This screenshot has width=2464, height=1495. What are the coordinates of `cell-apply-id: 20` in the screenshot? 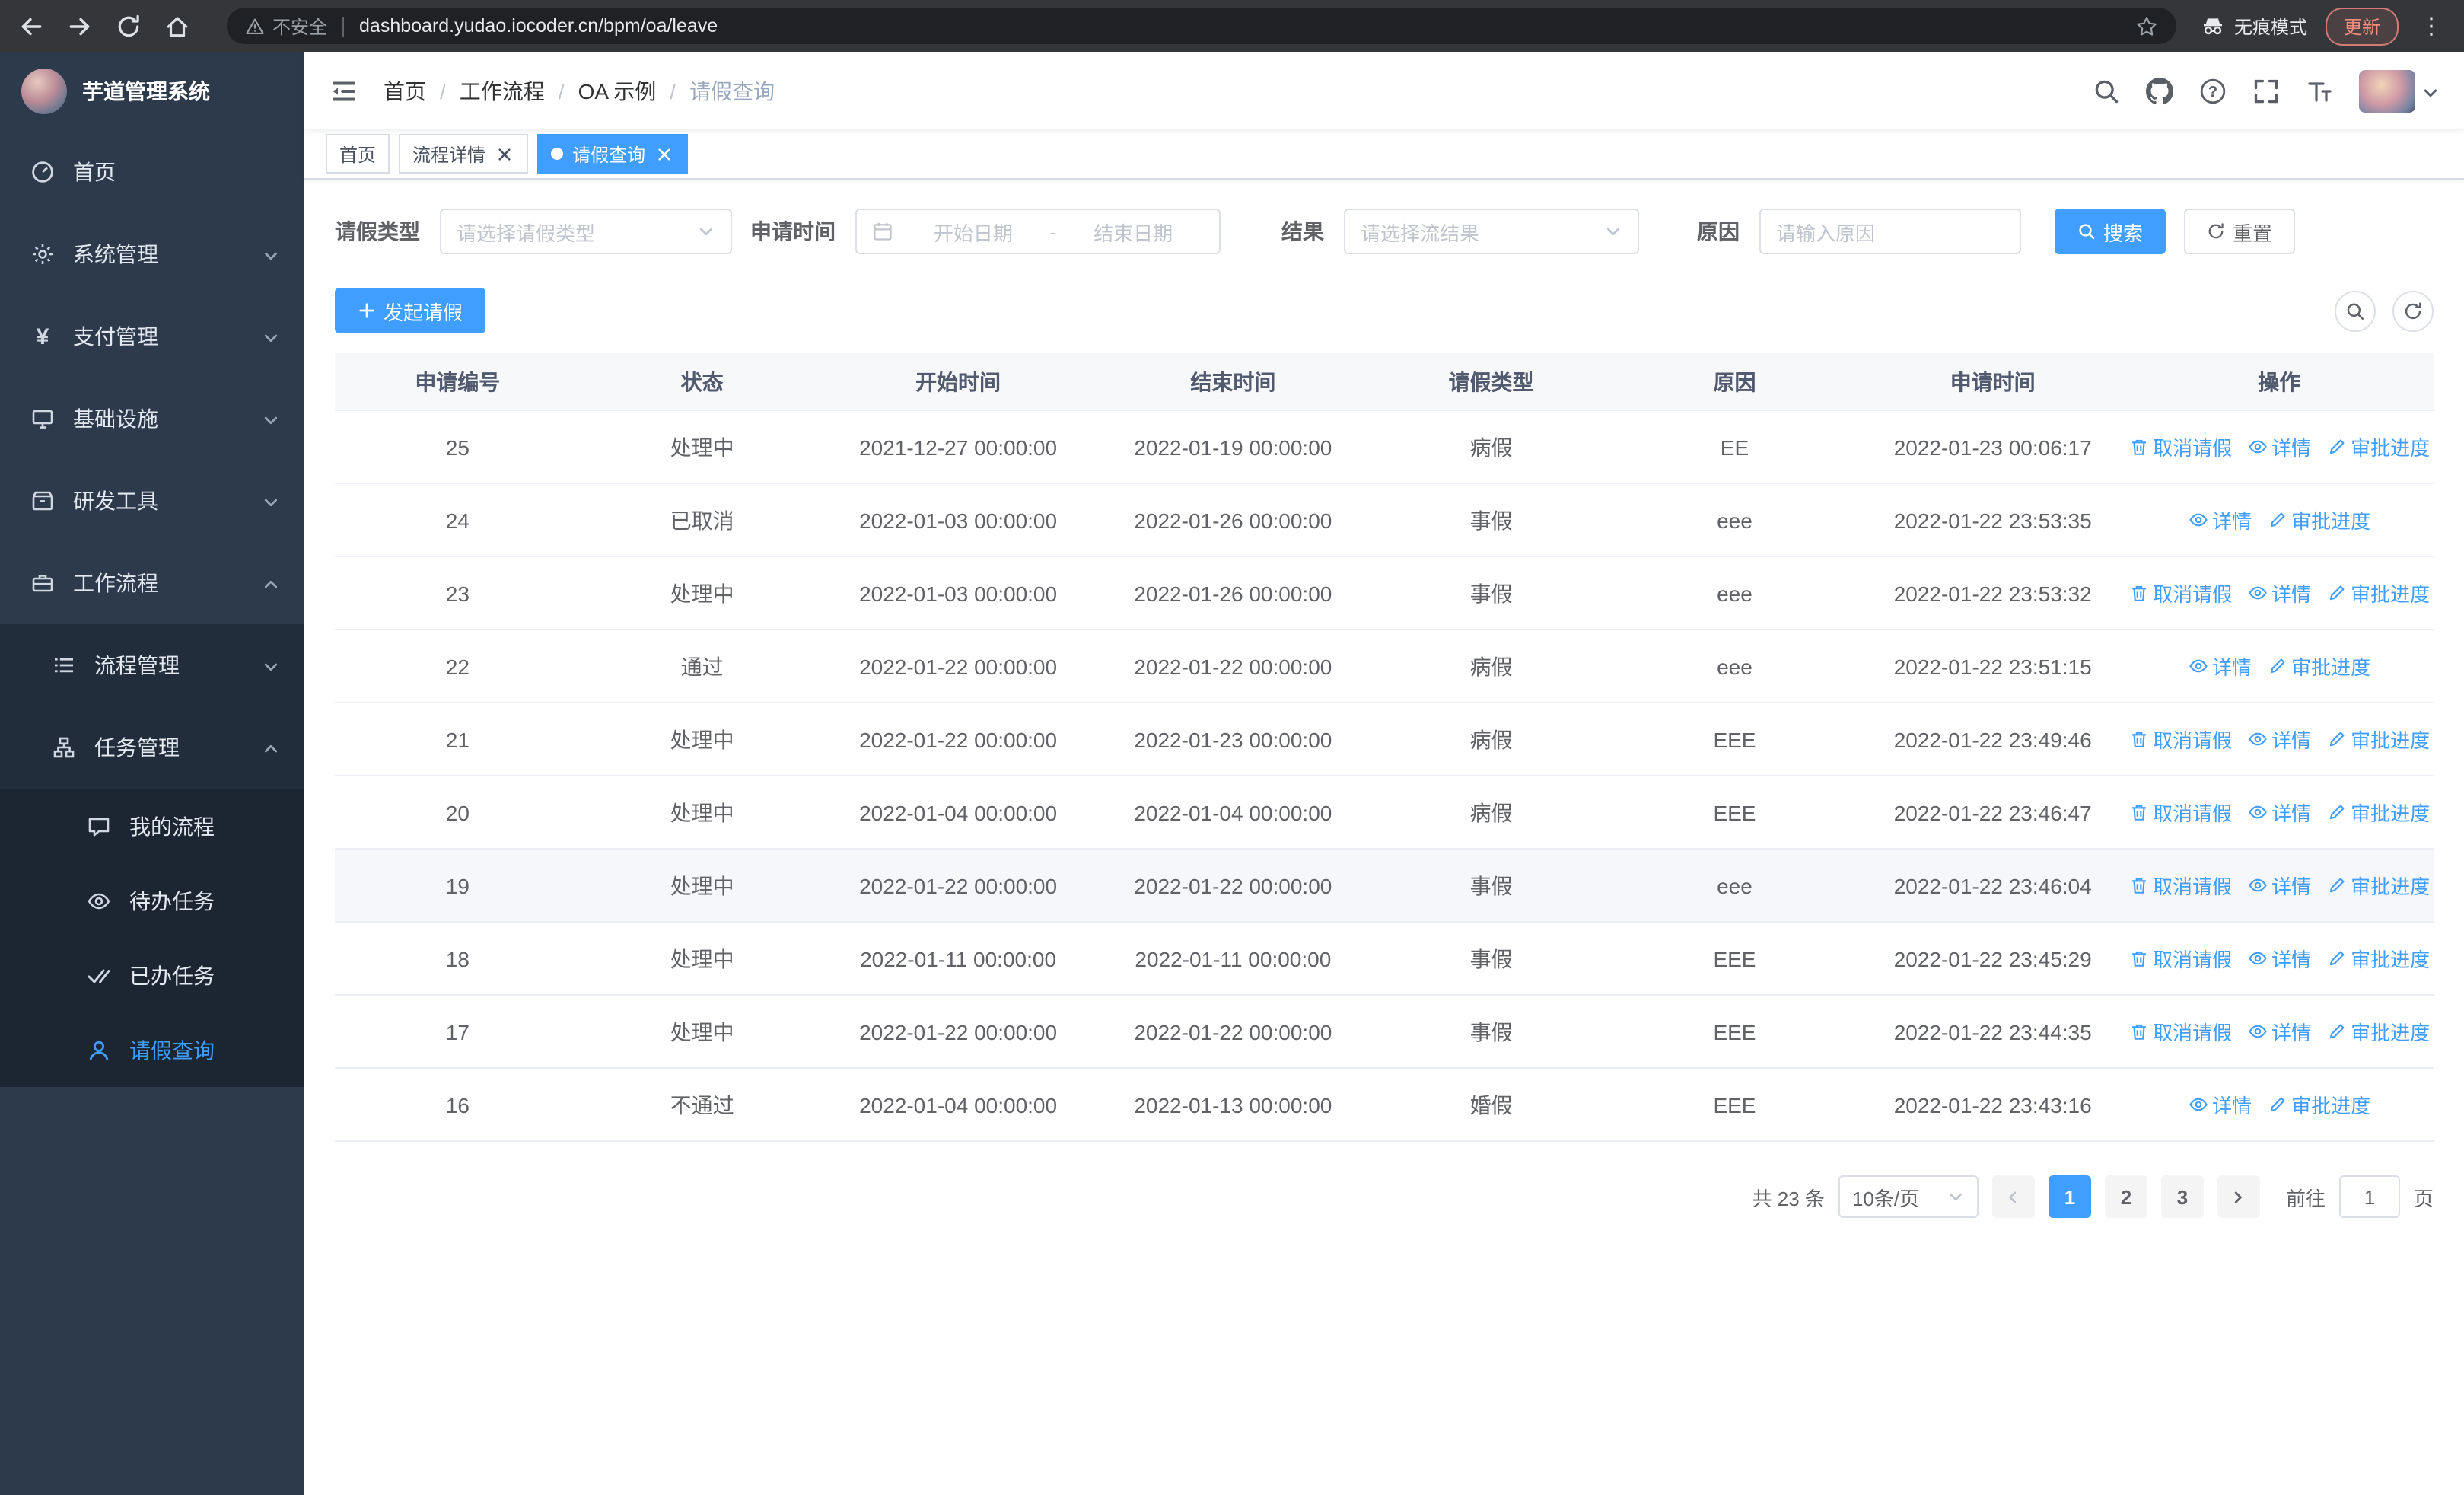 It's located at (457, 812).